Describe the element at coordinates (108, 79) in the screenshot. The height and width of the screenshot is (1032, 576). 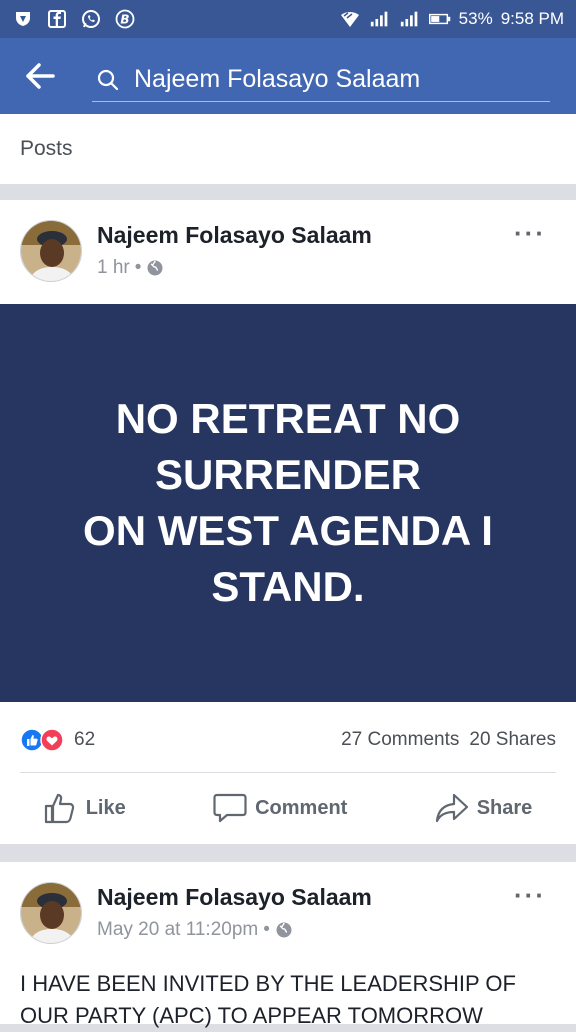
I see `search-icon` at that location.